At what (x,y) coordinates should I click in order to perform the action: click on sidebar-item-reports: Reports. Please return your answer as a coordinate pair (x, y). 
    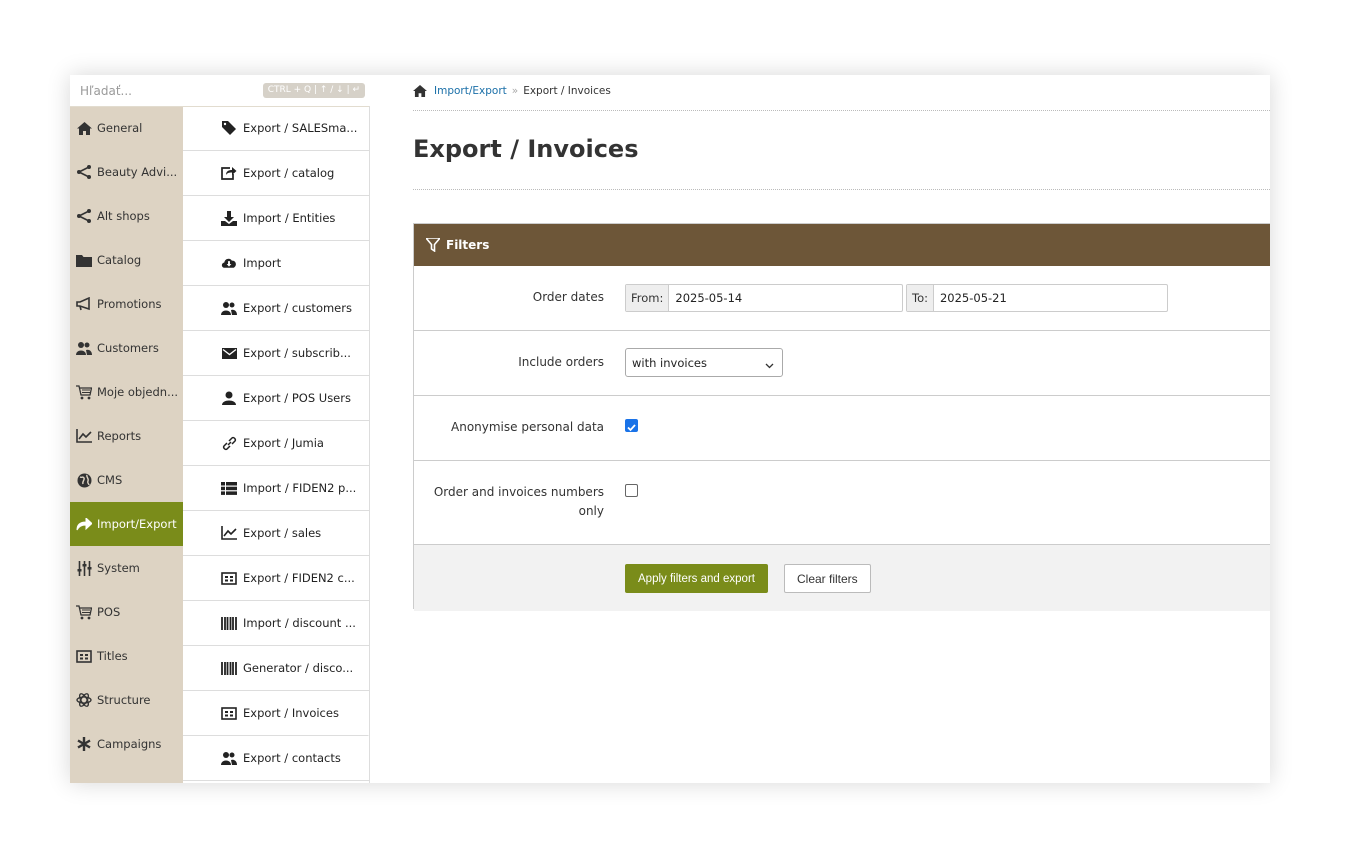
    Looking at the image, I should click on (126, 436).